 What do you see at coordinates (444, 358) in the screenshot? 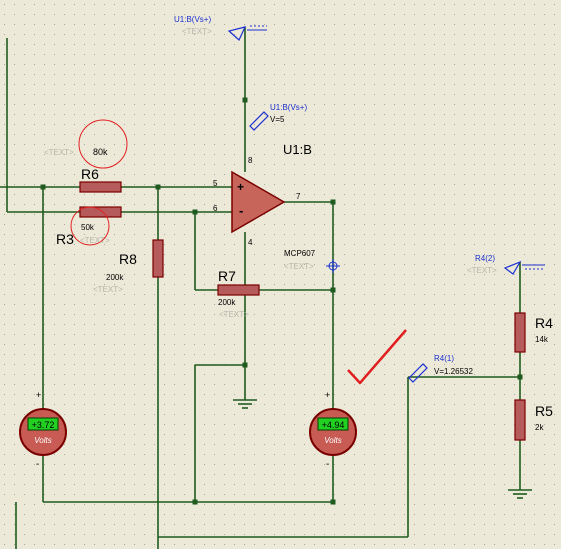
I see `probe-r4-label: R4(1)` at bounding box center [444, 358].